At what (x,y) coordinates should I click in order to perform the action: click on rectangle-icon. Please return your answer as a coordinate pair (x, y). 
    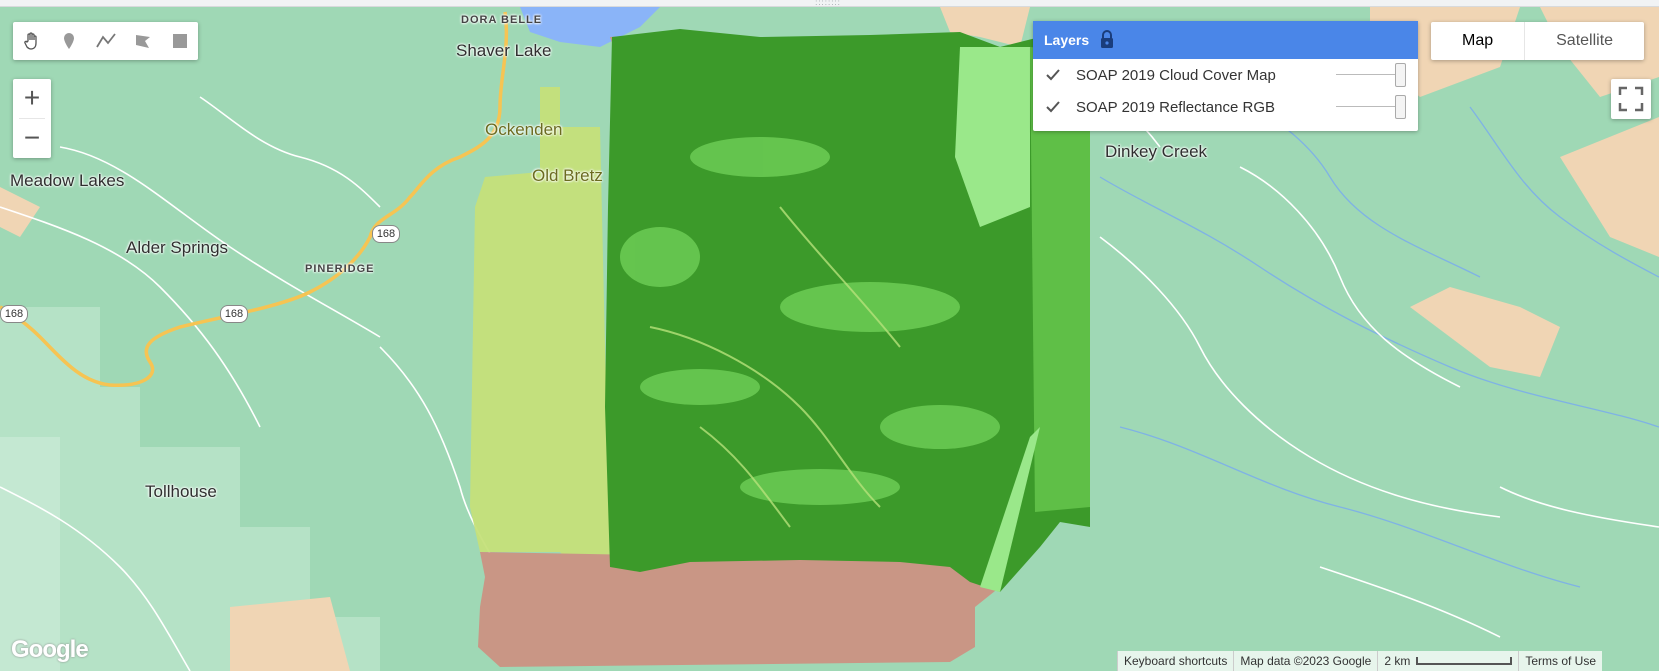
    Looking at the image, I should click on (179, 41).